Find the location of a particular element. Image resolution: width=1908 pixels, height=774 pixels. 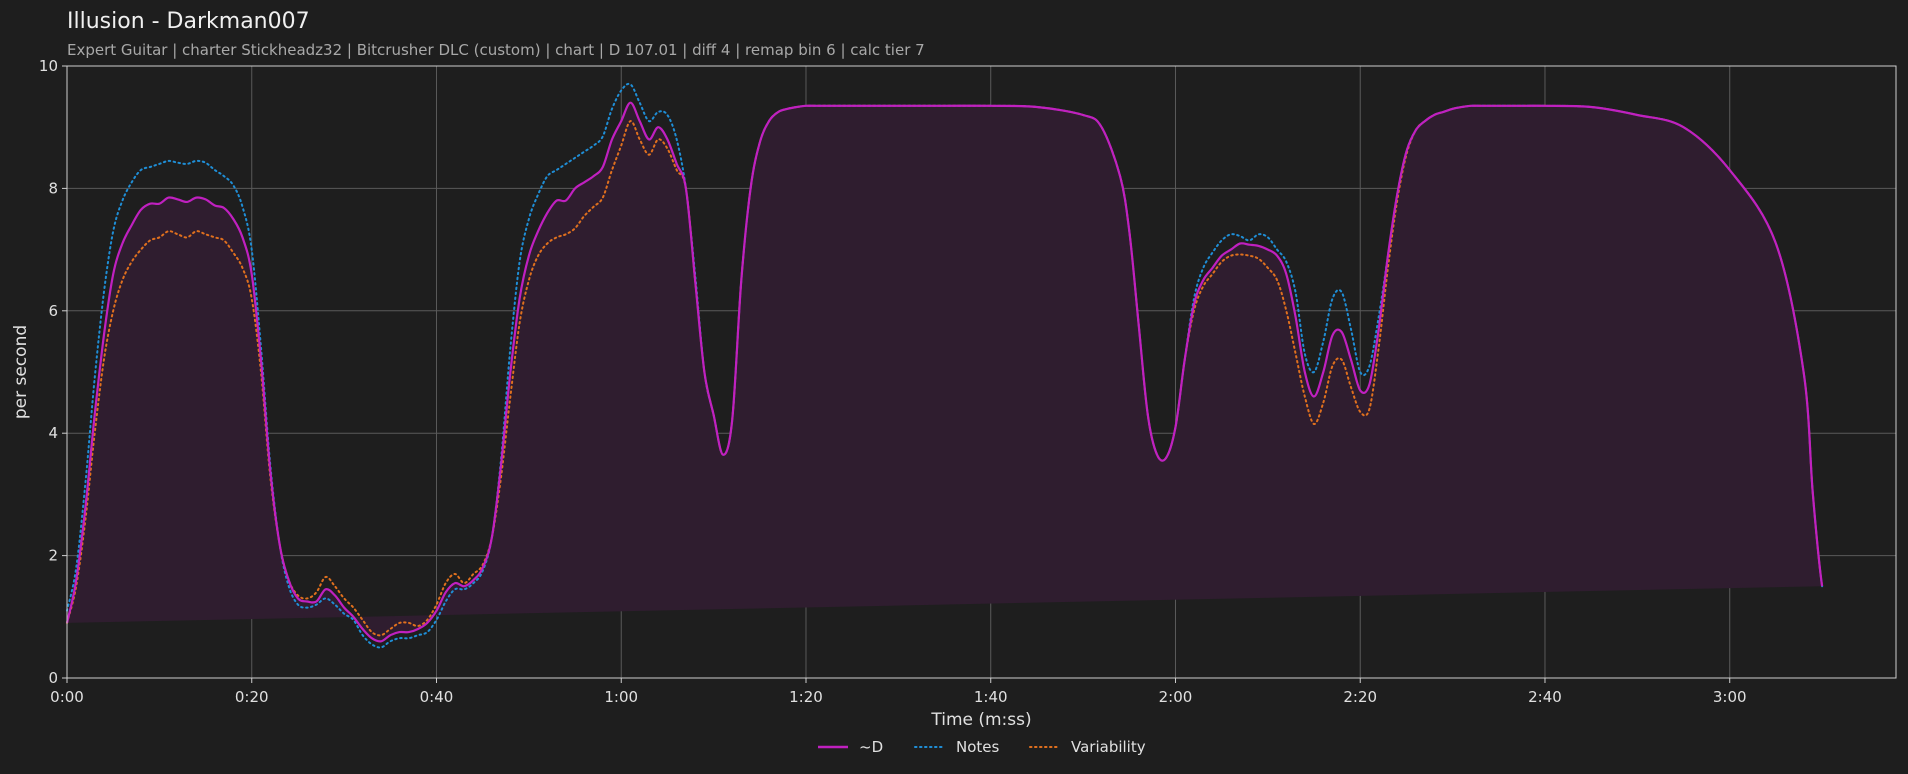

x-tick-label: 1:20 is located at coordinates (806, 697).